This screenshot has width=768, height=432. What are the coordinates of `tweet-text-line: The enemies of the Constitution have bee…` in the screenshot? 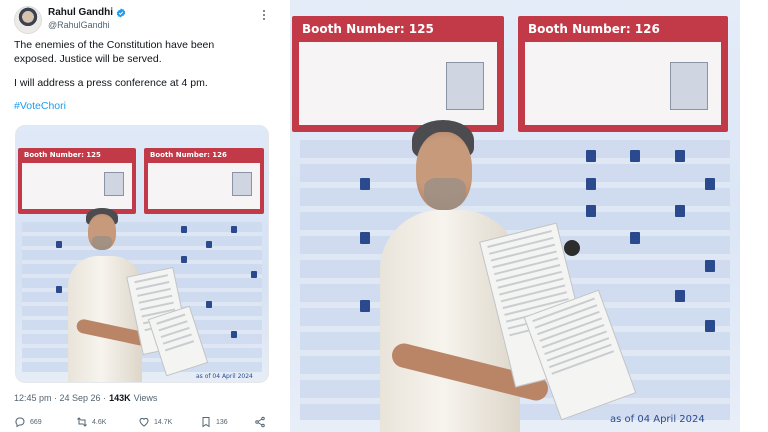 It's located at (114, 45).